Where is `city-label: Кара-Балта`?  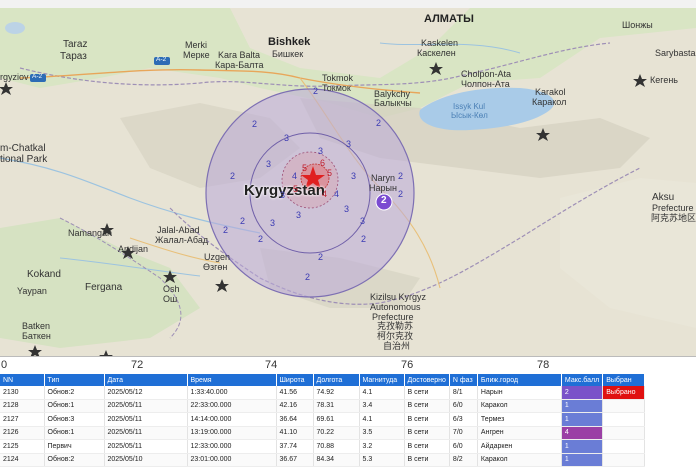
city-label: Кара-Балта is located at coordinates (239, 65).